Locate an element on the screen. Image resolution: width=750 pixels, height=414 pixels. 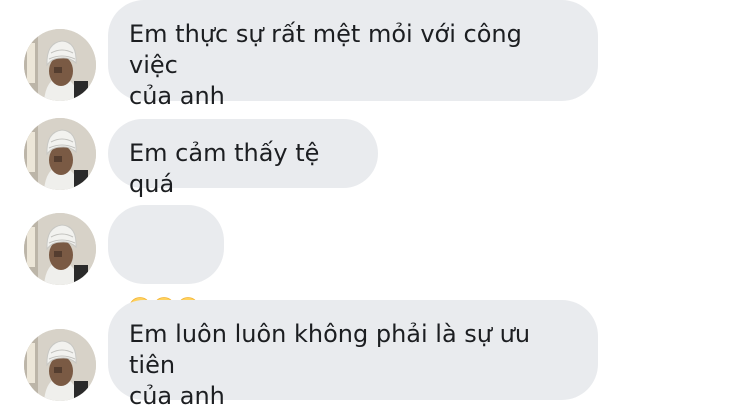
message-bubble: Em cảm thấy tệ quá is located at coordinates (243, 158).